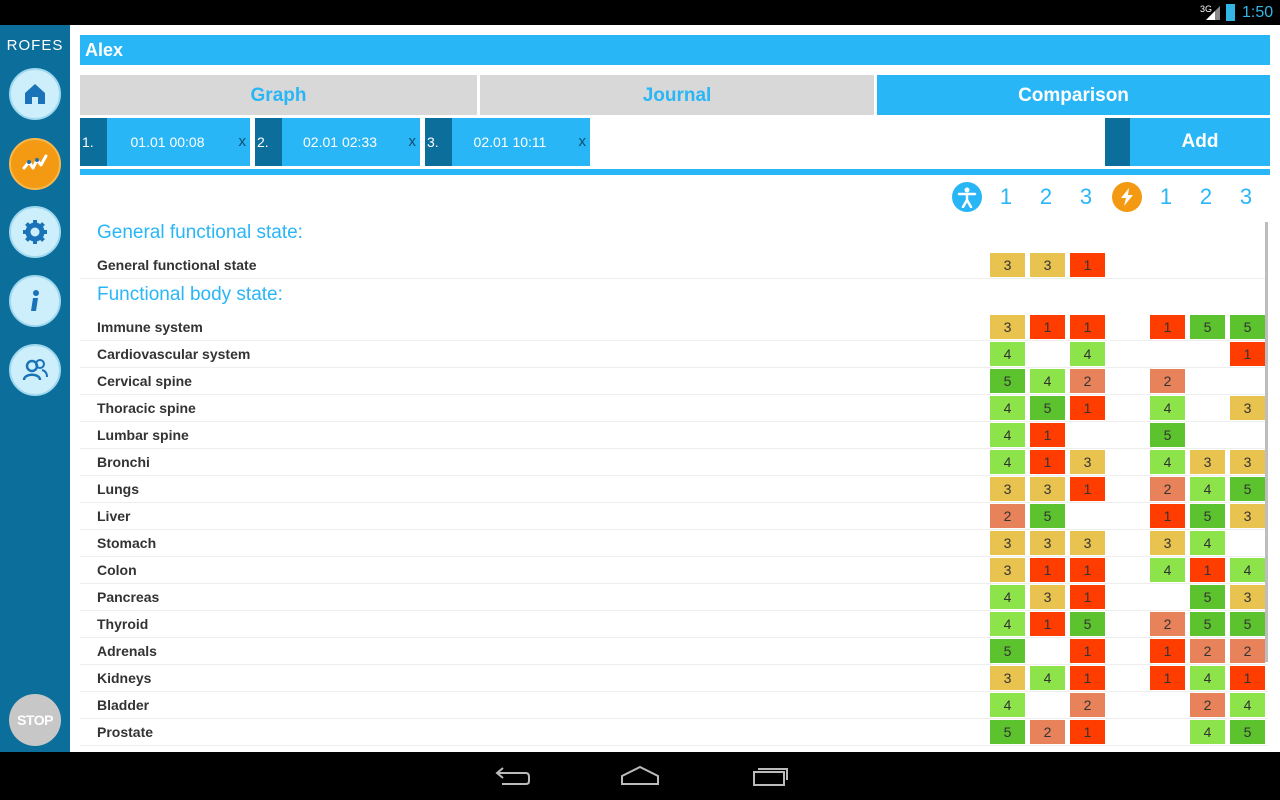  What do you see at coordinates (1258, 12) in the screenshot?
I see `clock: 1:50` at bounding box center [1258, 12].